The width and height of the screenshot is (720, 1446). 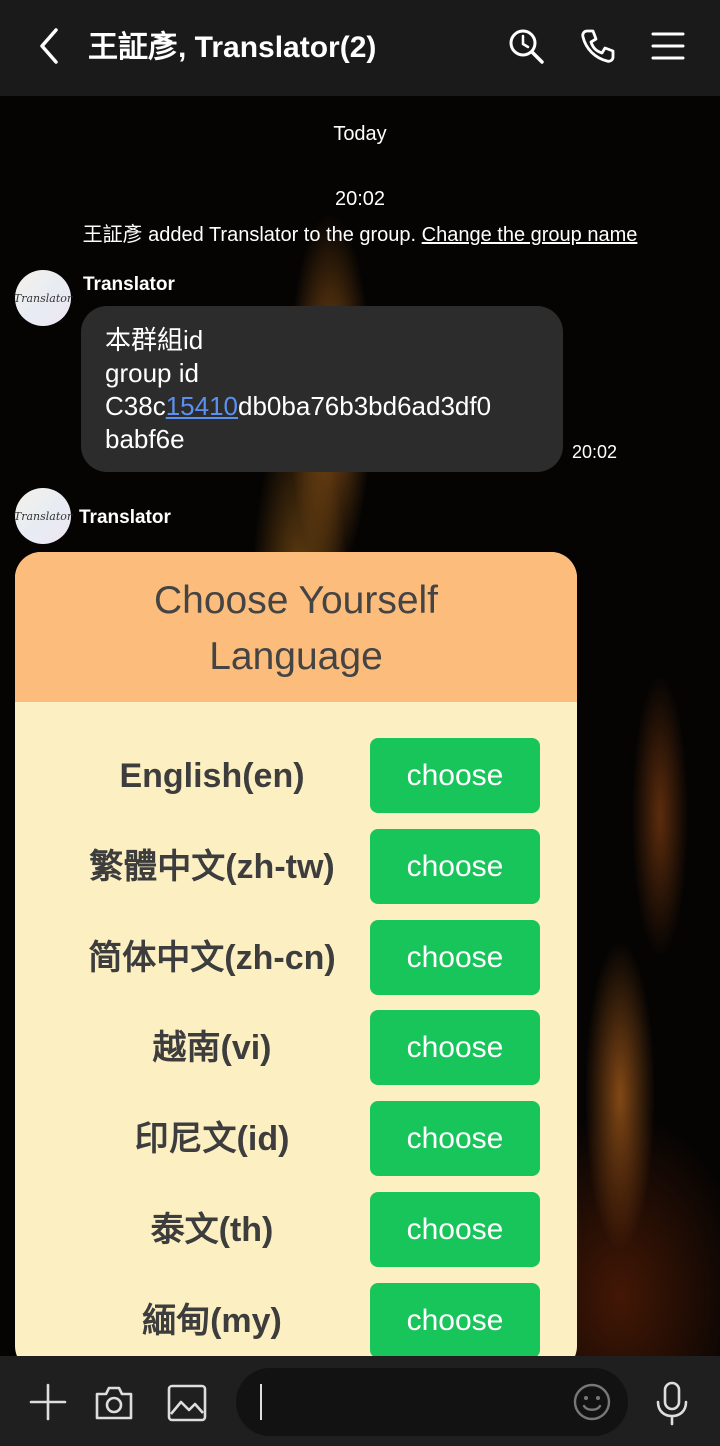 What do you see at coordinates (455, 957) in the screenshot?
I see `choose-button-zh-cn: choose` at bounding box center [455, 957].